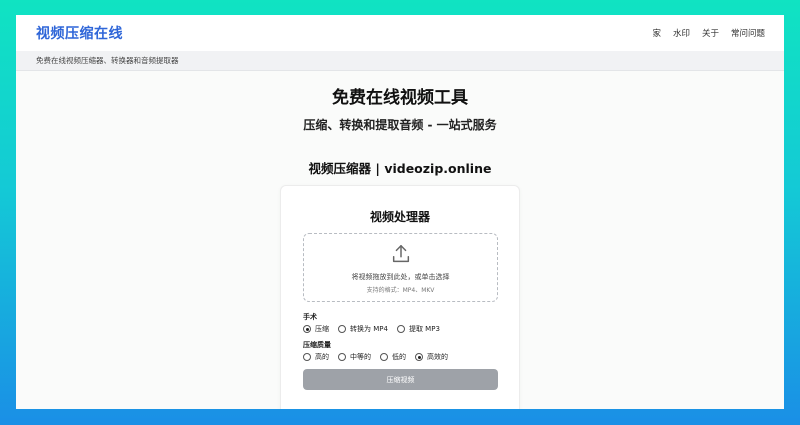 This screenshot has height=425, width=800. I want to click on operation-label: 手术, so click(310, 317).